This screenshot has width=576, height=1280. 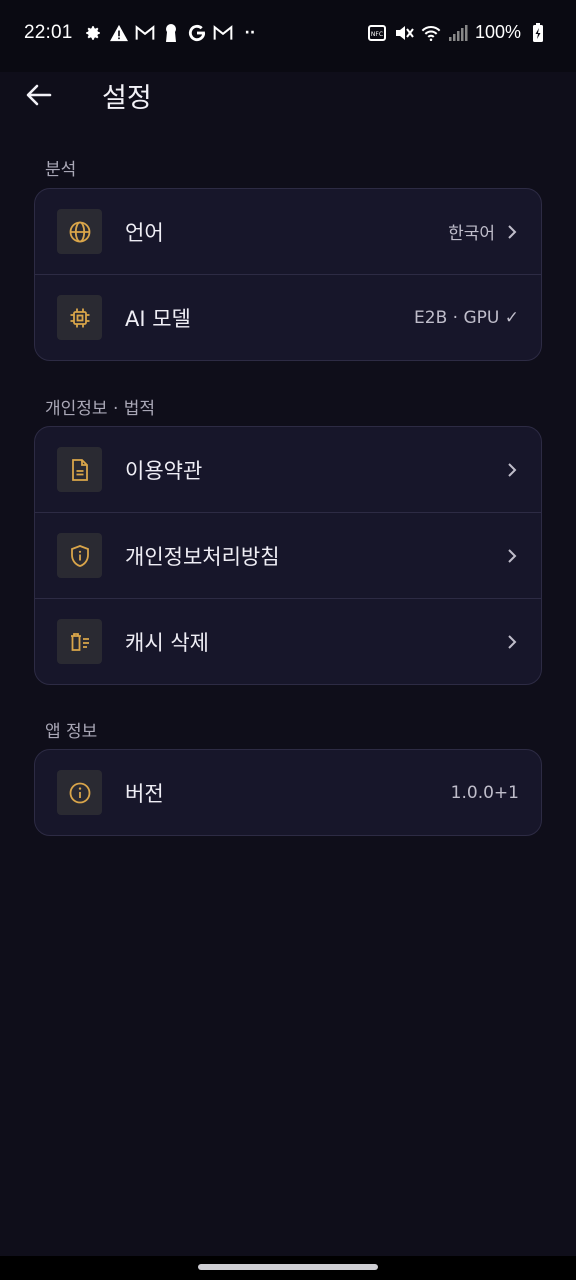 What do you see at coordinates (79, 555) in the screenshot?
I see `shield-info-icon` at bounding box center [79, 555].